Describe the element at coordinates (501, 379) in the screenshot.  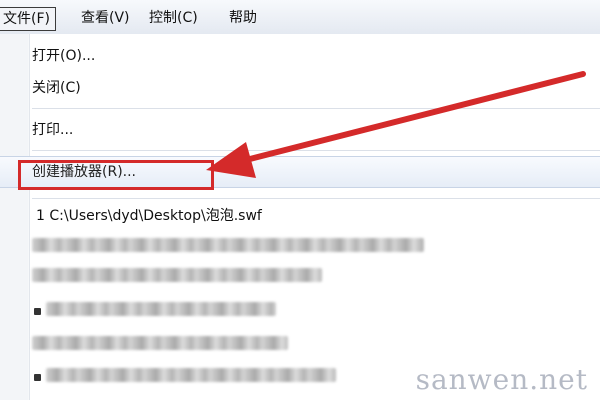
I see `watermark: sanwen.net` at that location.